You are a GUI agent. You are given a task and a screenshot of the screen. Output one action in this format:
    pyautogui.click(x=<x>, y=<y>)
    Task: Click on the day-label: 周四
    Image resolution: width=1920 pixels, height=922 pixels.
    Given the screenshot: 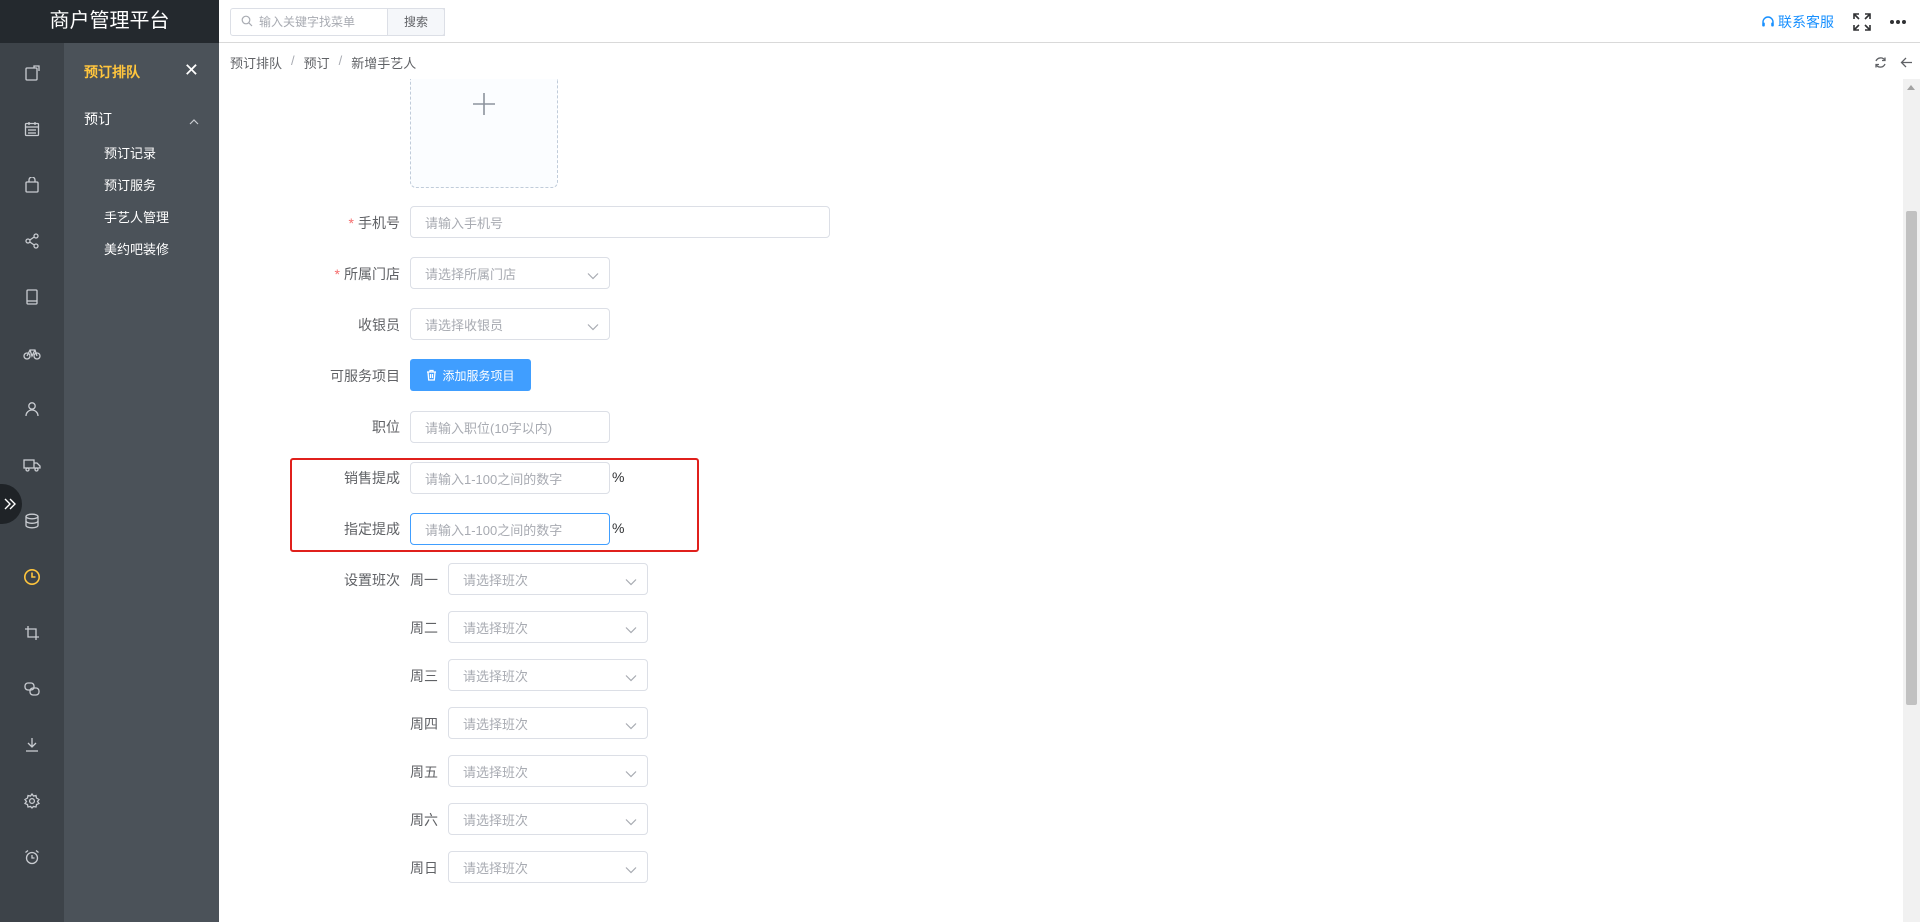 What is the action you would take?
    pyautogui.click(x=424, y=724)
    